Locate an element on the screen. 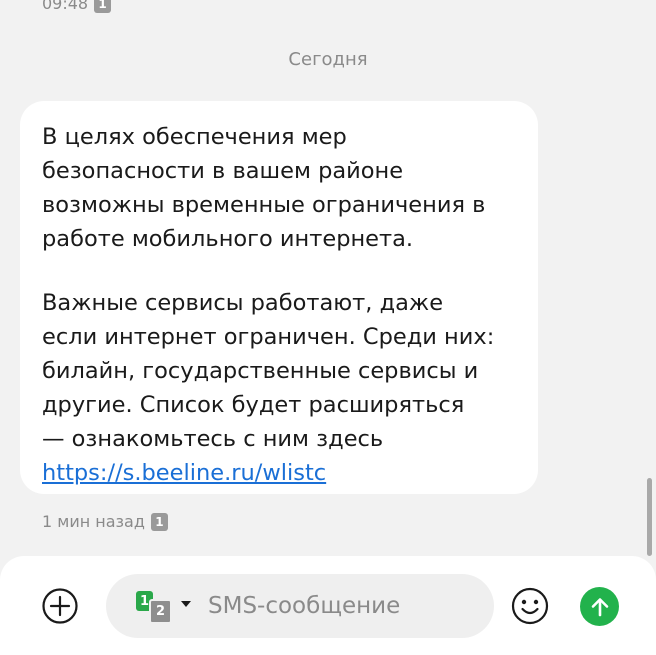  sms-input is located at coordinates (338, 606).